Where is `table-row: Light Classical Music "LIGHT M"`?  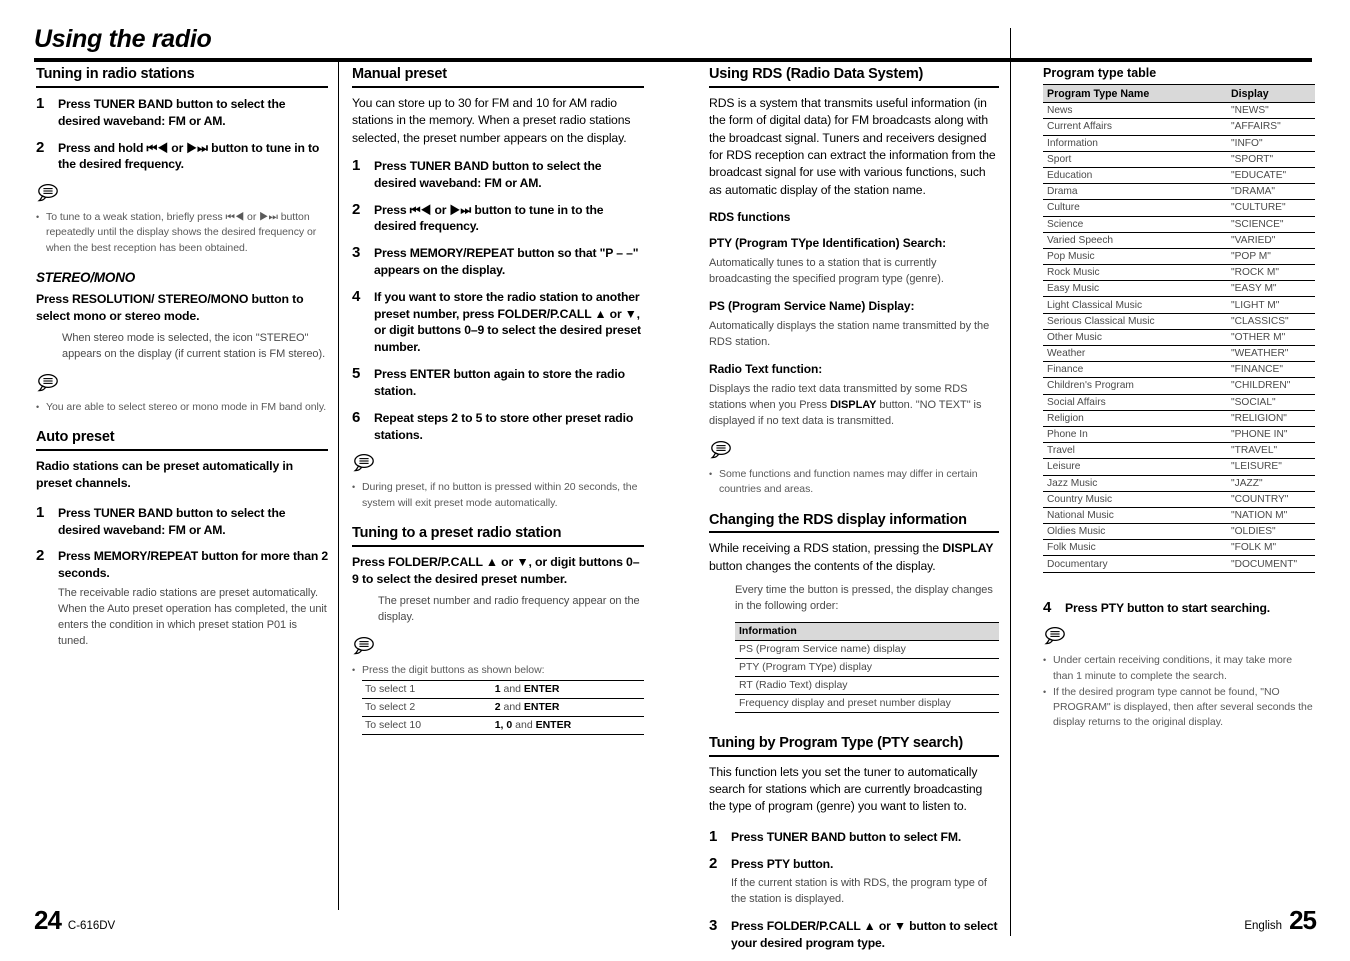
table-row: Light Classical Music "LIGHT M" is located at coordinates (1179, 305).